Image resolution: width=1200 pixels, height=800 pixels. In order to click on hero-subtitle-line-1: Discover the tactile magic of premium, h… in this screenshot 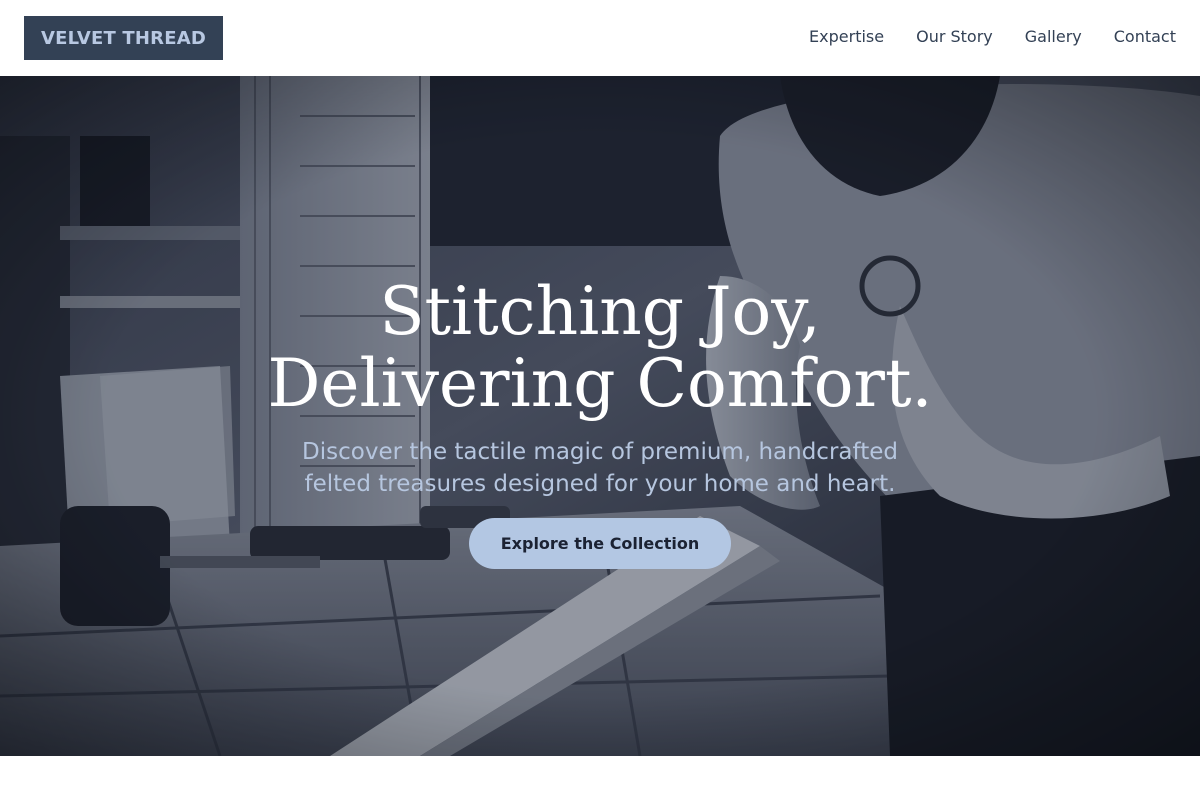, I will do `click(600, 452)`.